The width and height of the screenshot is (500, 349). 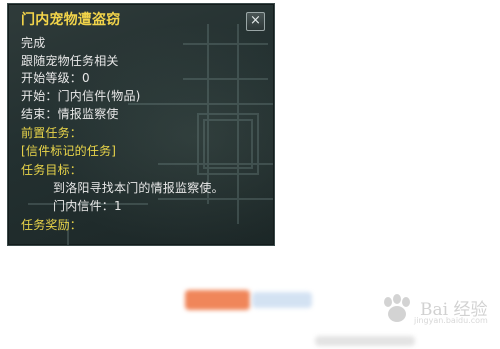 I want to click on objective-text: 到洛阳寻找本门的情报监察使。, so click(x=138, y=188).